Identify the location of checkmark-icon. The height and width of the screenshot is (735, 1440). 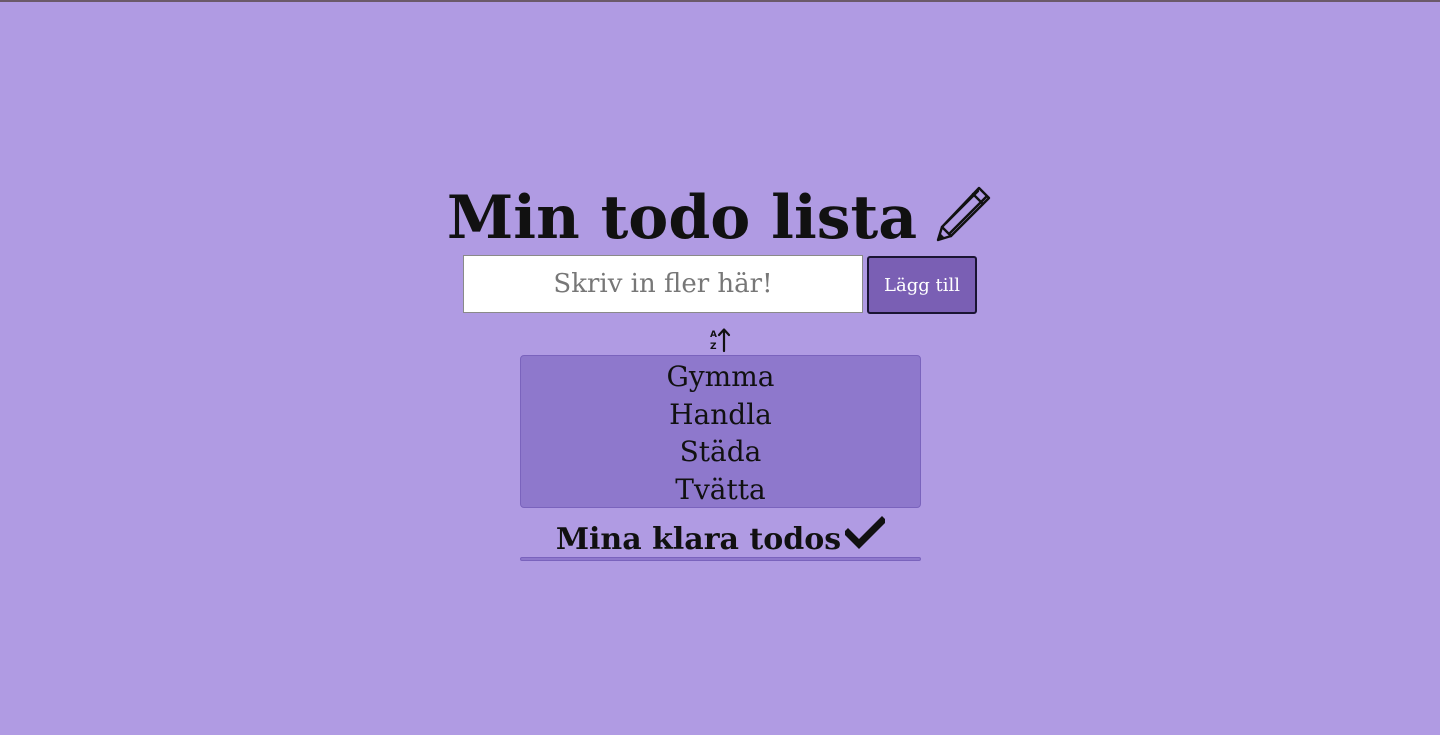
(865, 532).